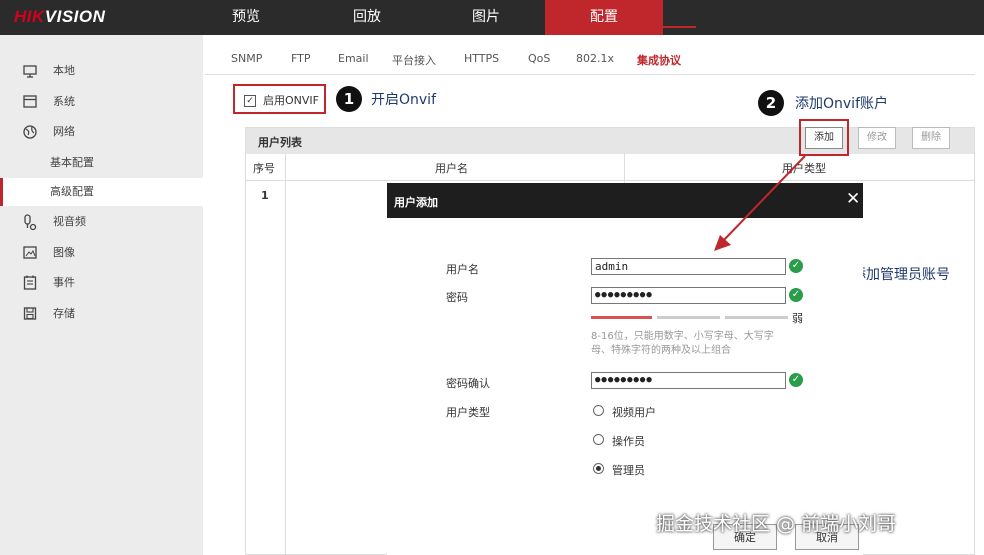 The image size is (984, 555). Describe the element at coordinates (853, 199) in the screenshot. I see `close-icon: ✕` at that location.